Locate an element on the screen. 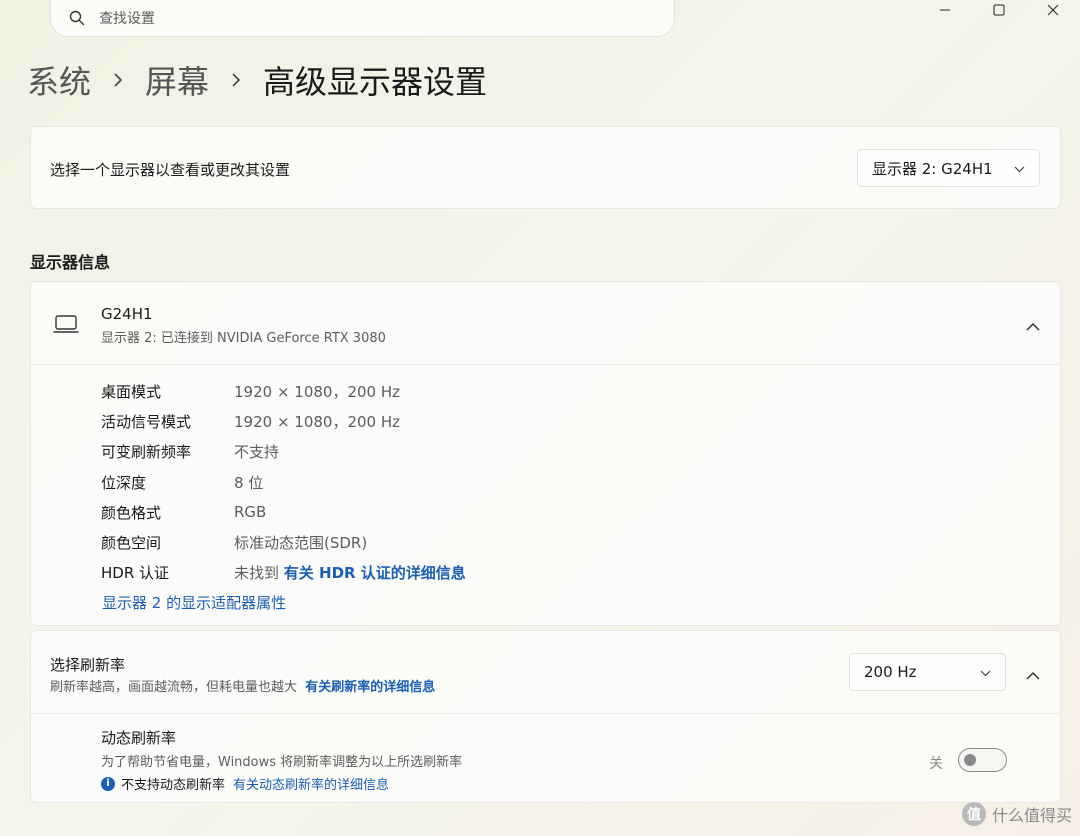 Image resolution: width=1080 pixels, height=836 pixels. close-icon is located at coordinates (1053, 10).